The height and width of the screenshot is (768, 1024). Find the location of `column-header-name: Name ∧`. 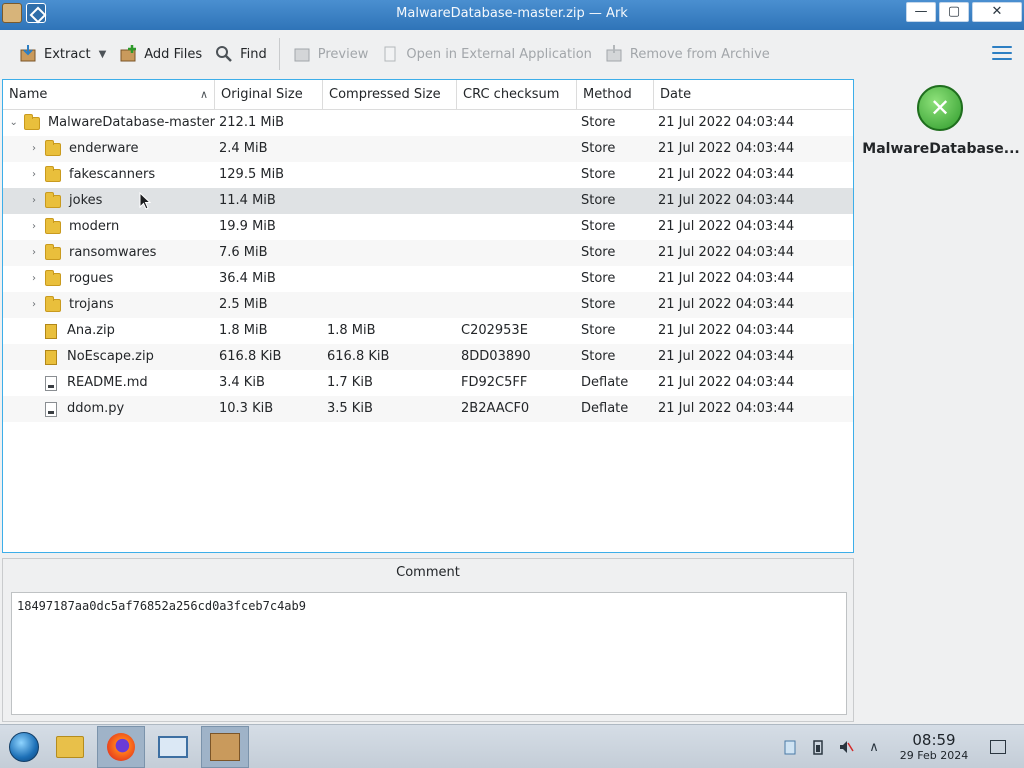

column-header-name: Name ∧ is located at coordinates (109, 95).